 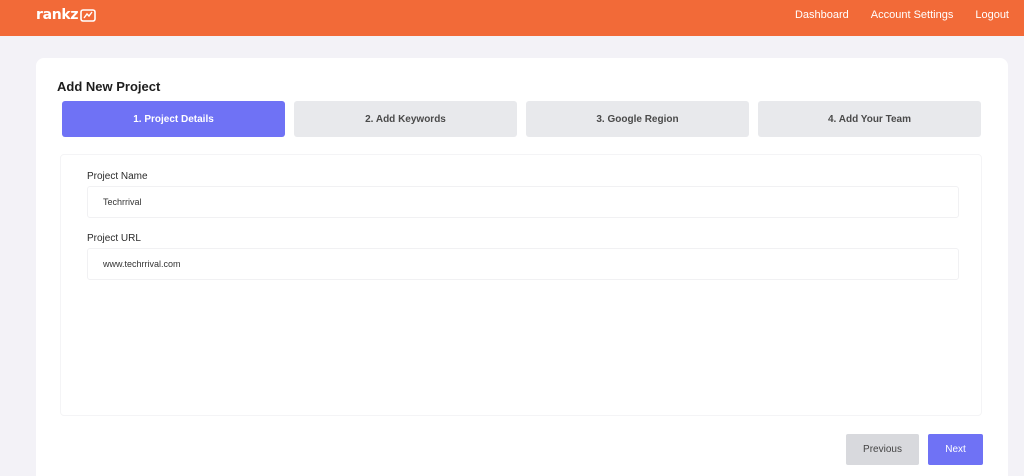 I want to click on logo-text: rankz, so click(x=57, y=15).